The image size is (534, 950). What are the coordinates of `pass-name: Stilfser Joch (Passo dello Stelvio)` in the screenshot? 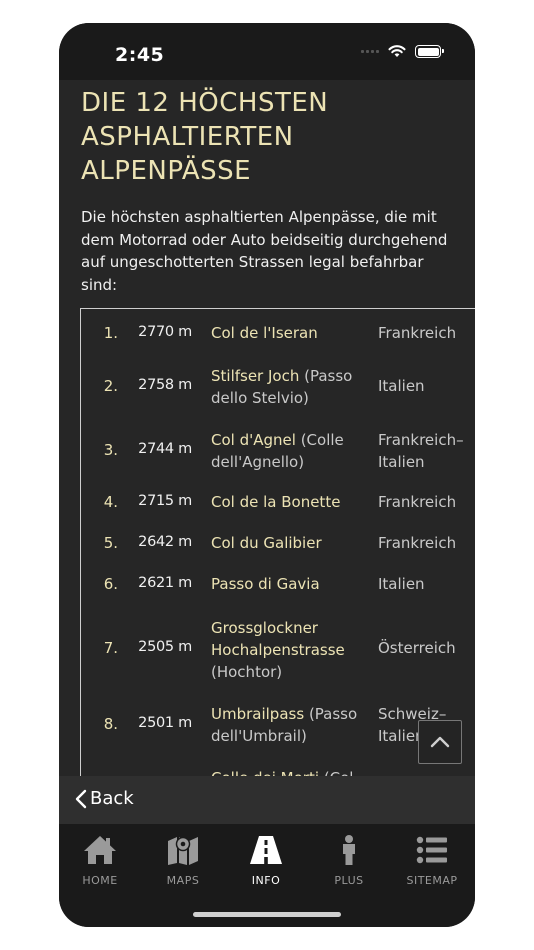 It's located at (291, 387).